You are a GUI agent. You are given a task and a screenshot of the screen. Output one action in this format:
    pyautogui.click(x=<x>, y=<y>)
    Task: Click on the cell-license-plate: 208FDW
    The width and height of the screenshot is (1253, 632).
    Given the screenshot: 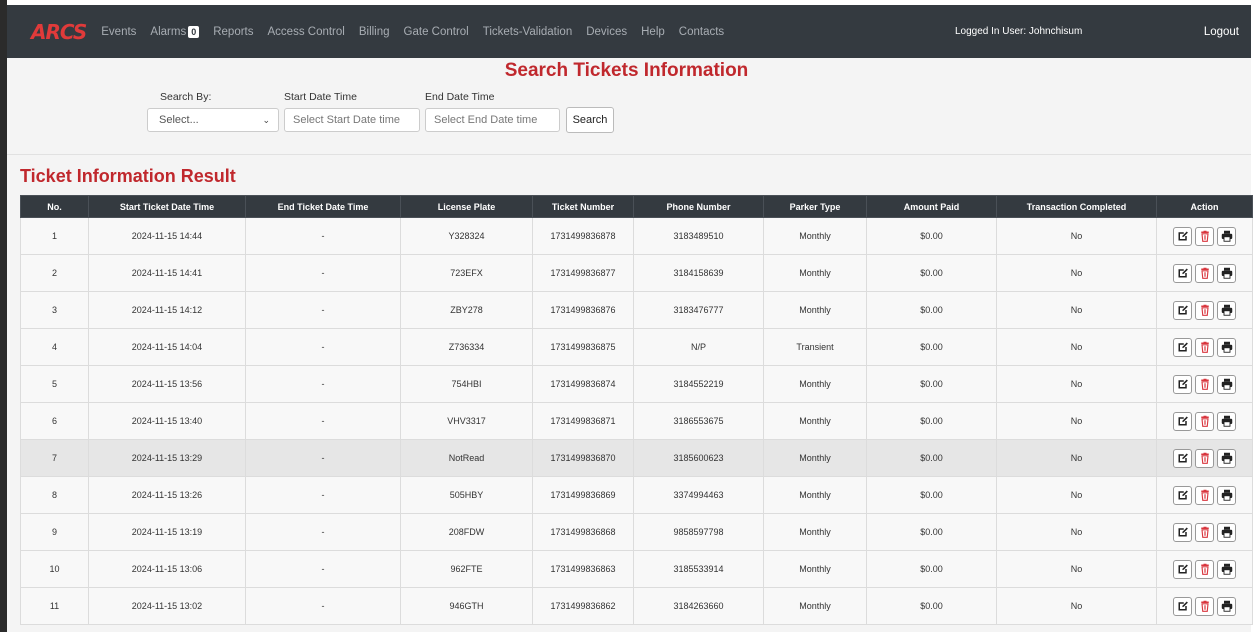 What is the action you would take?
    pyautogui.click(x=466, y=532)
    